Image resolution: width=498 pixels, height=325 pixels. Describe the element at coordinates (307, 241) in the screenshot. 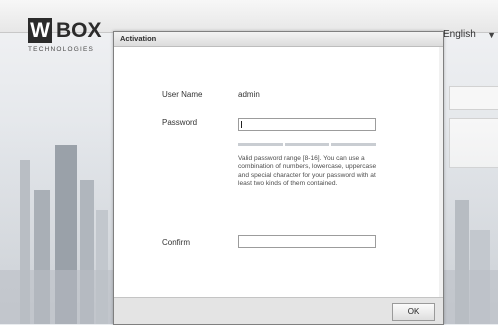

I see `confirm-field` at that location.